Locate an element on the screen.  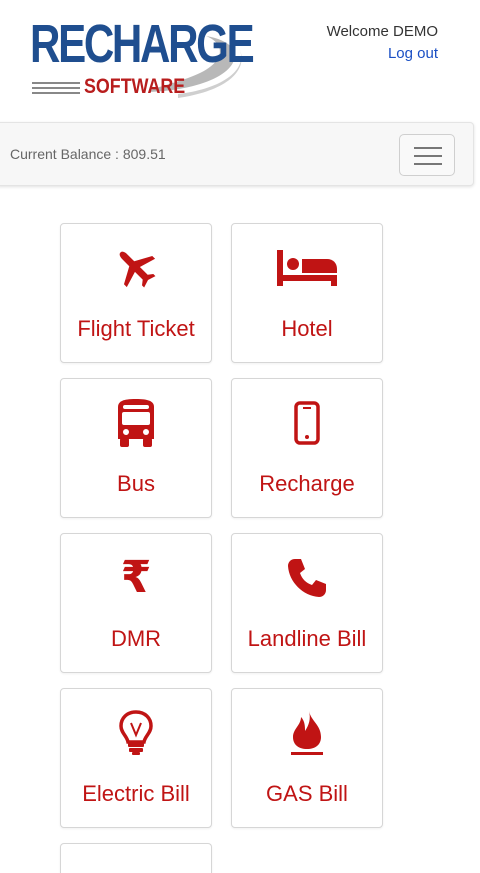
user-welcome: Welcome DEMO Log out is located at coordinates (382, 43).